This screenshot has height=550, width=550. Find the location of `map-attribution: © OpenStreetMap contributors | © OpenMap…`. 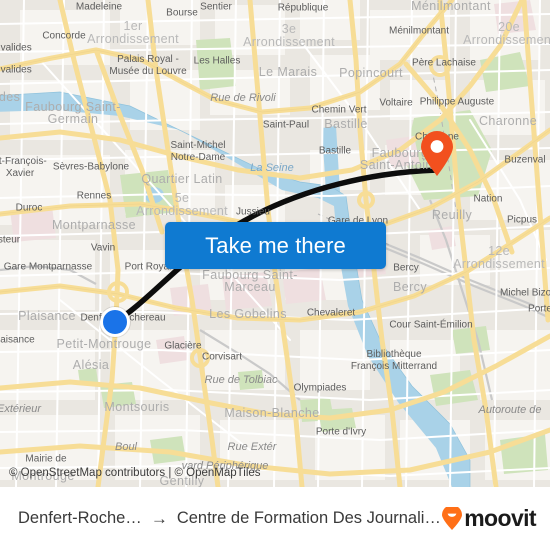

map-attribution: © OpenStreetMap contributors | © OpenMap… is located at coordinates (135, 473).